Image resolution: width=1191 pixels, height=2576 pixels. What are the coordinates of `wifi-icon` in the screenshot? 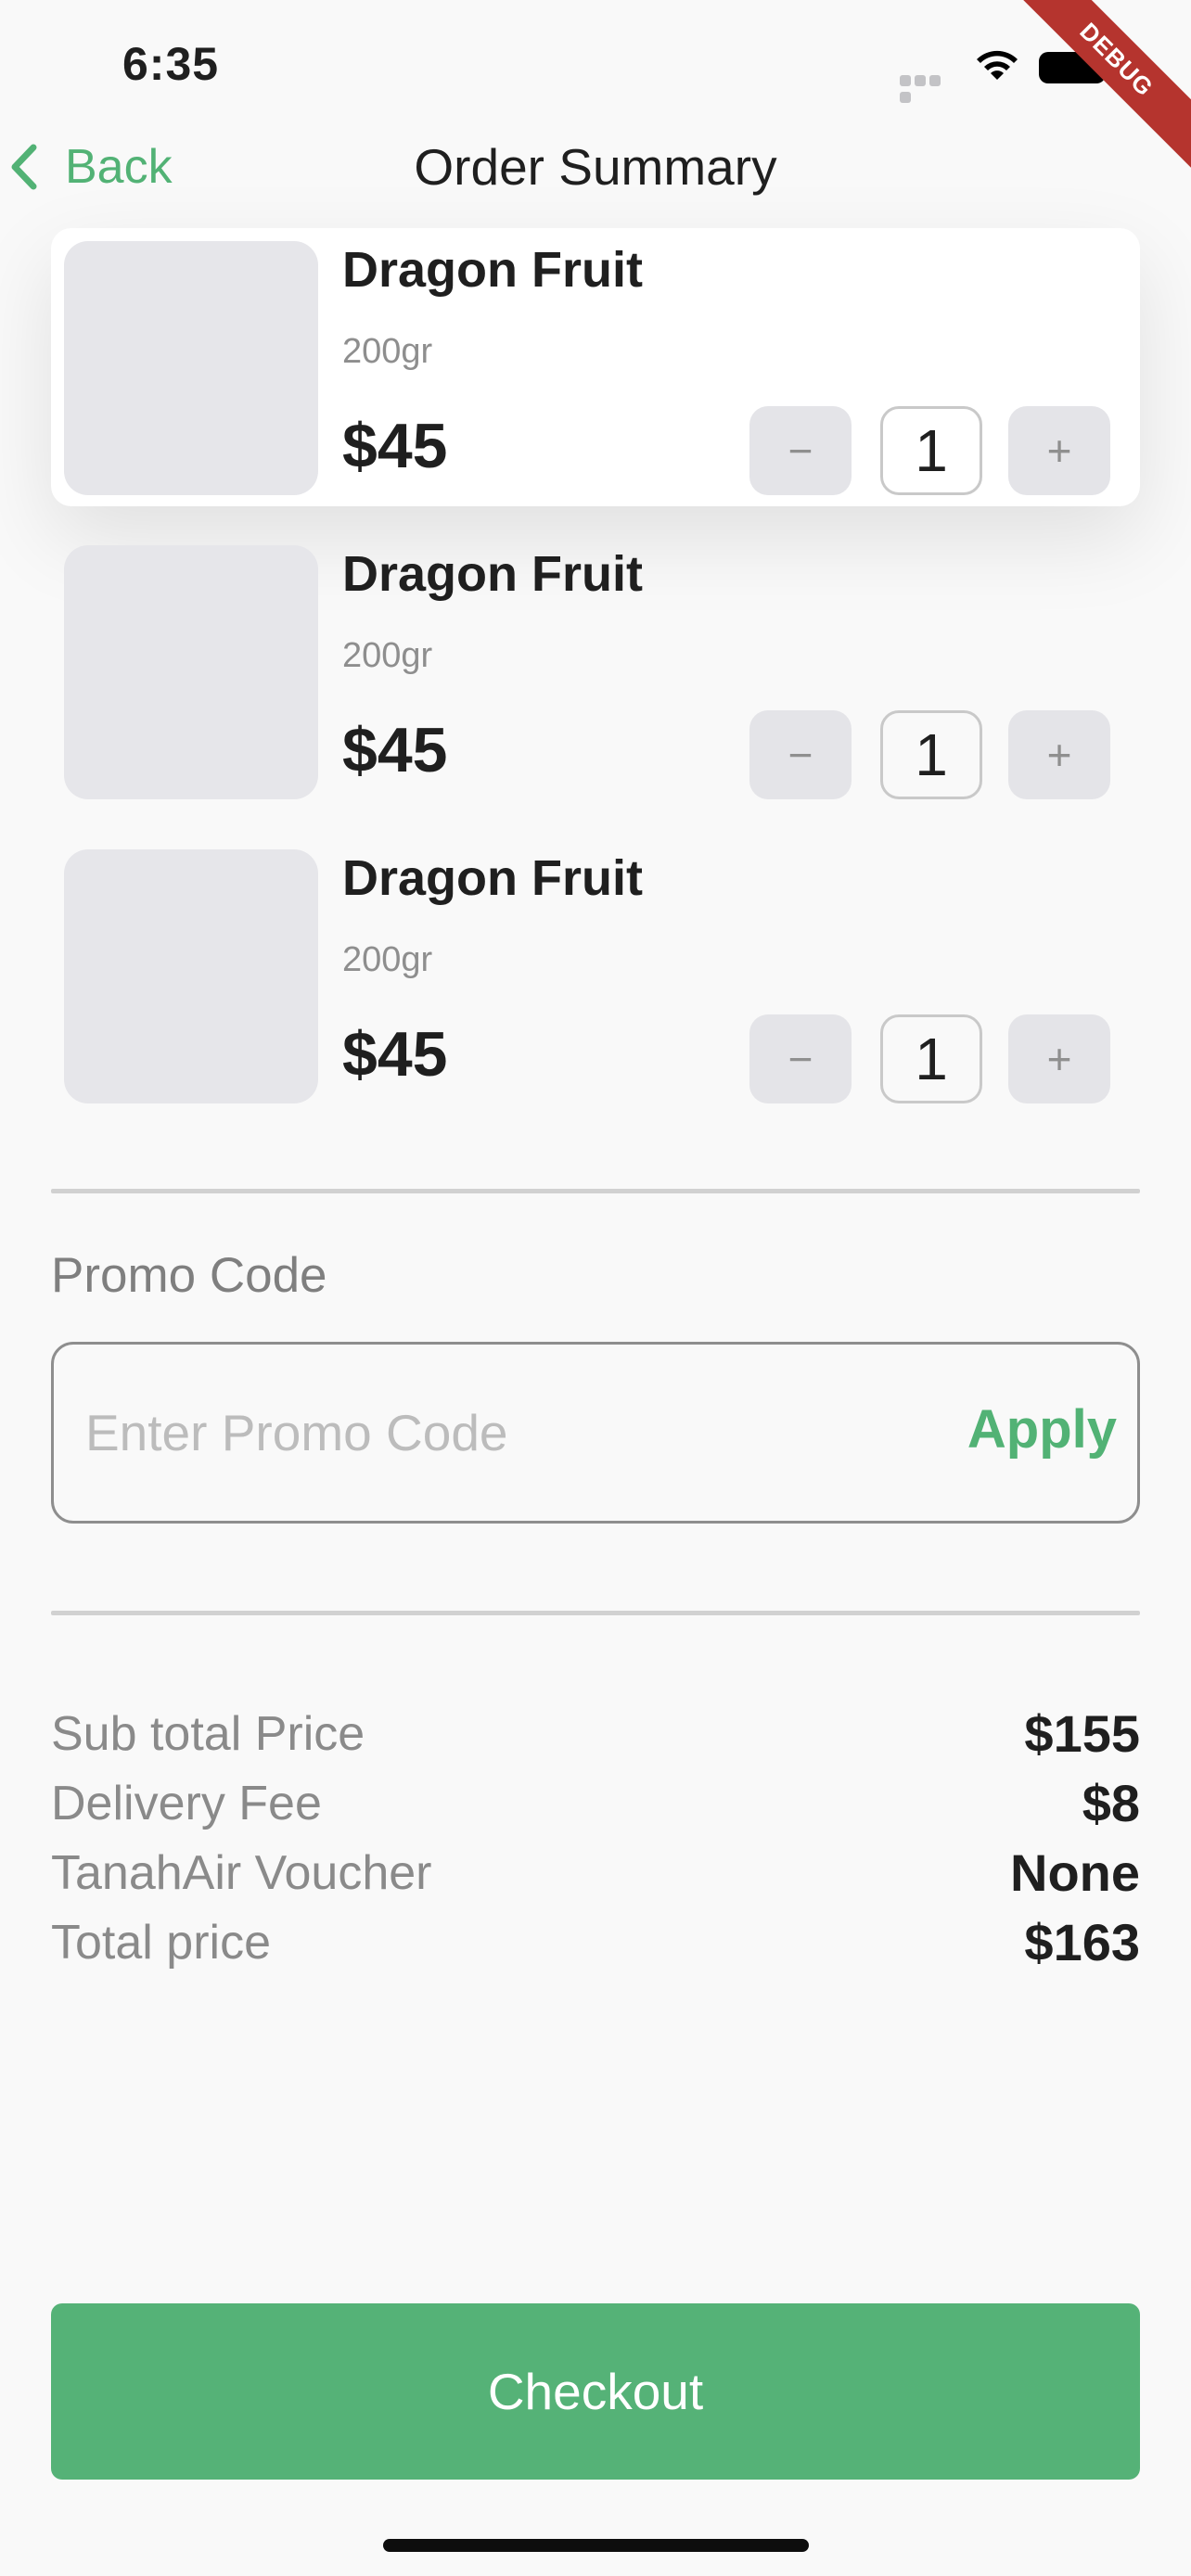 It's located at (997, 65).